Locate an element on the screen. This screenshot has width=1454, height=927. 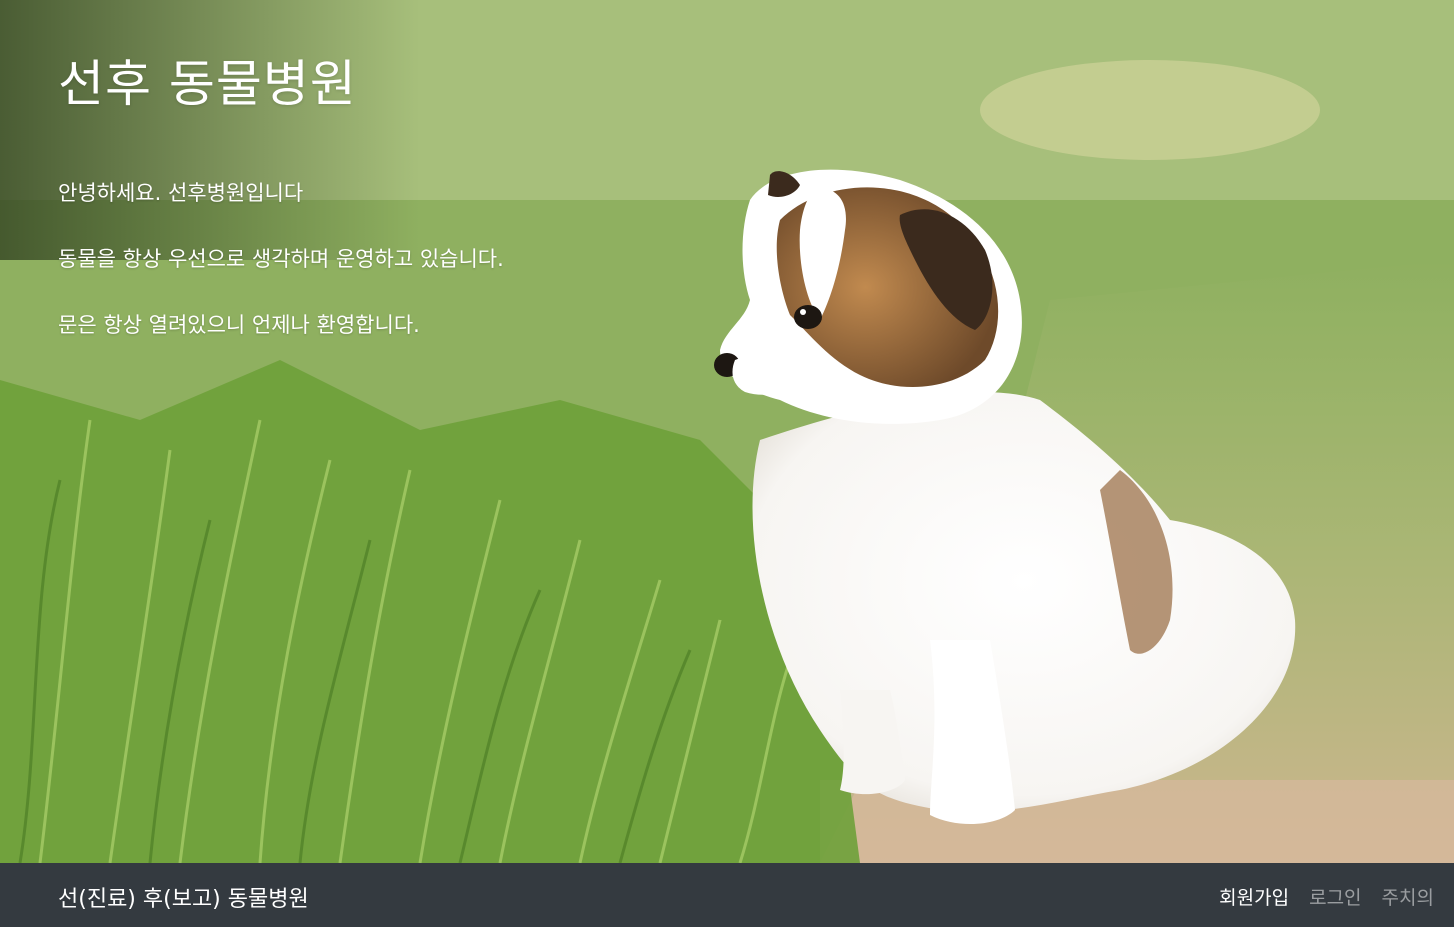
nav-links: 회원가입 로그인 주치의 is located at coordinates (1326, 896).